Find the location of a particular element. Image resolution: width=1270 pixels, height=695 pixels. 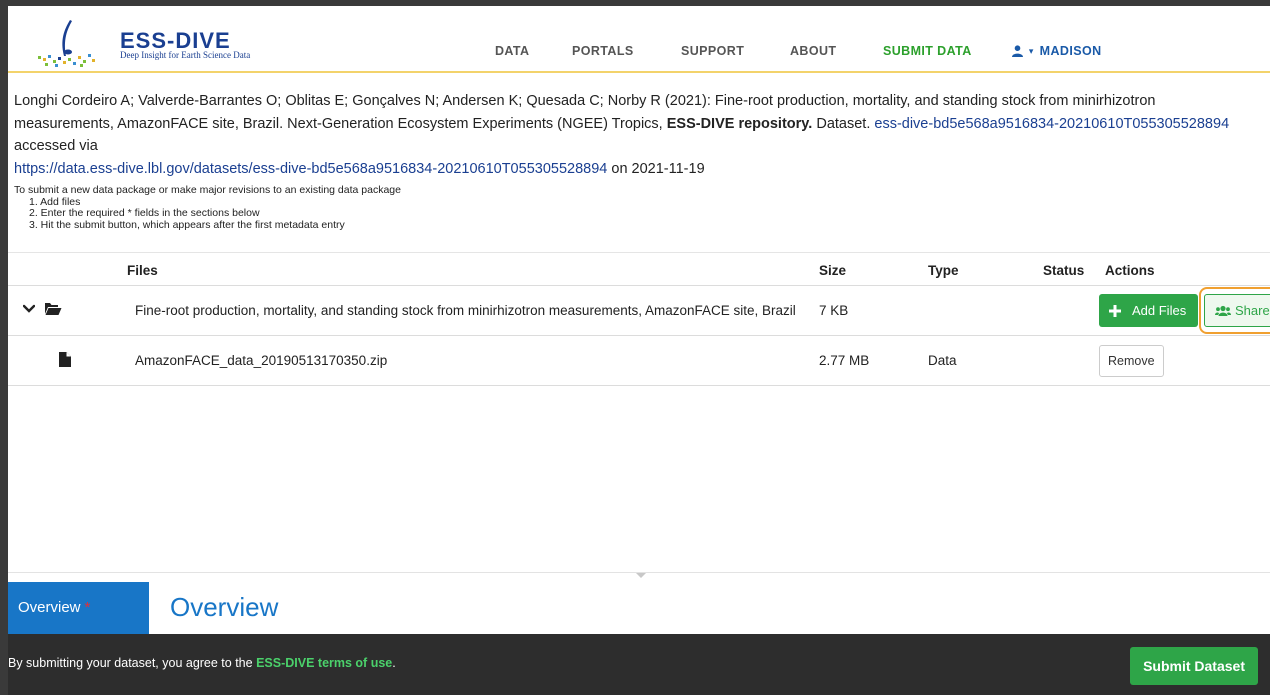

plus-icon is located at coordinates (1115, 311).